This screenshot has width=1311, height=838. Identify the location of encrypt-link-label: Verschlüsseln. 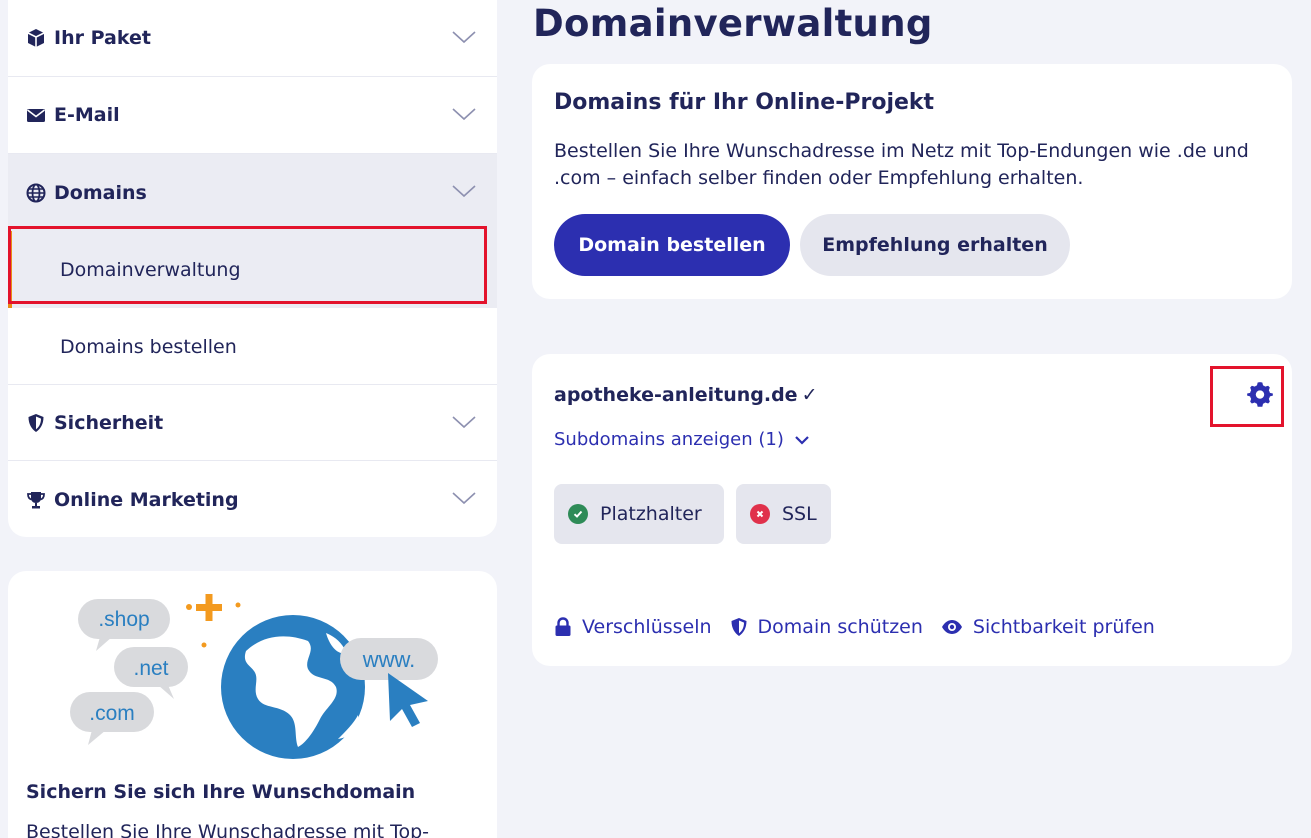
(647, 627).